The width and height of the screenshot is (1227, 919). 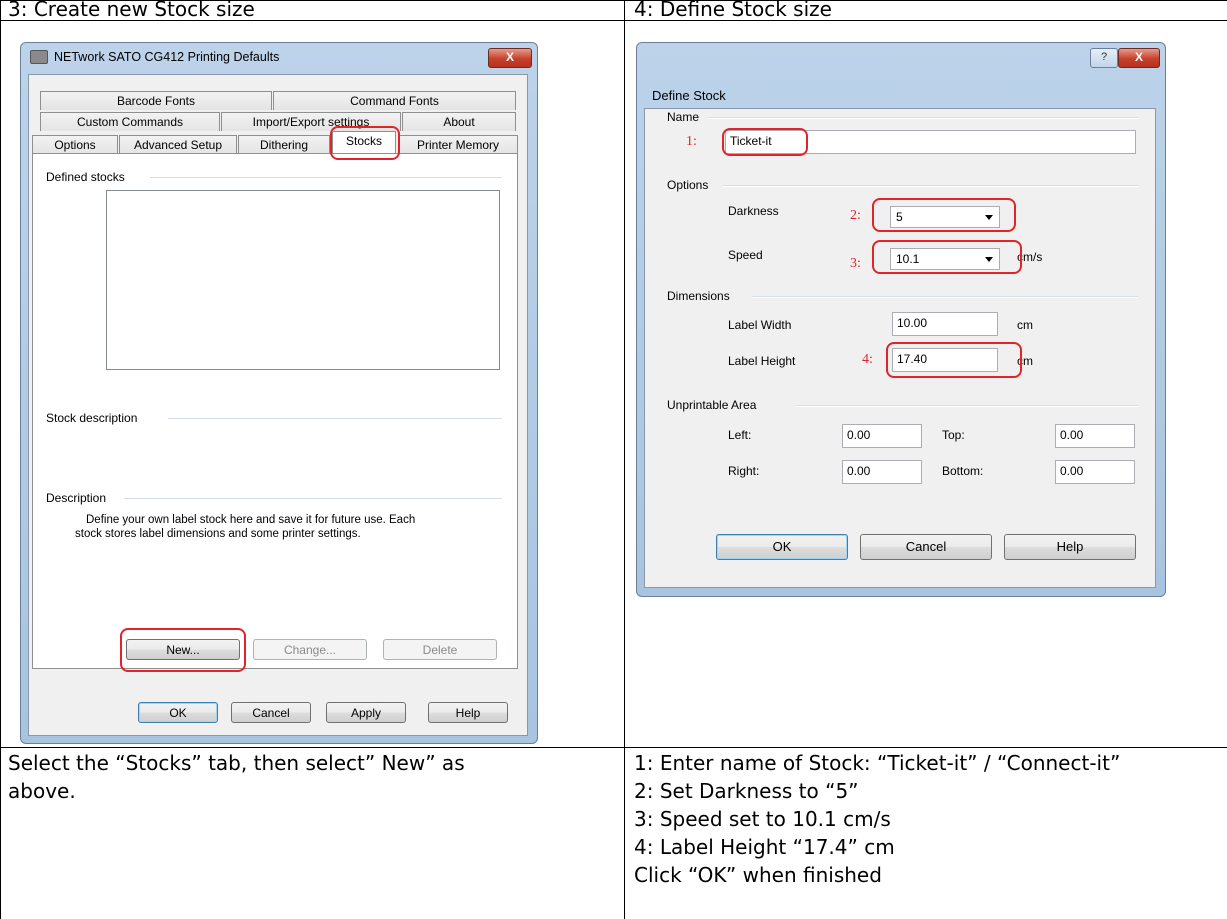 What do you see at coordinates (698, 296) in the screenshot?
I see `dimensions-group-label: Dimensions` at bounding box center [698, 296].